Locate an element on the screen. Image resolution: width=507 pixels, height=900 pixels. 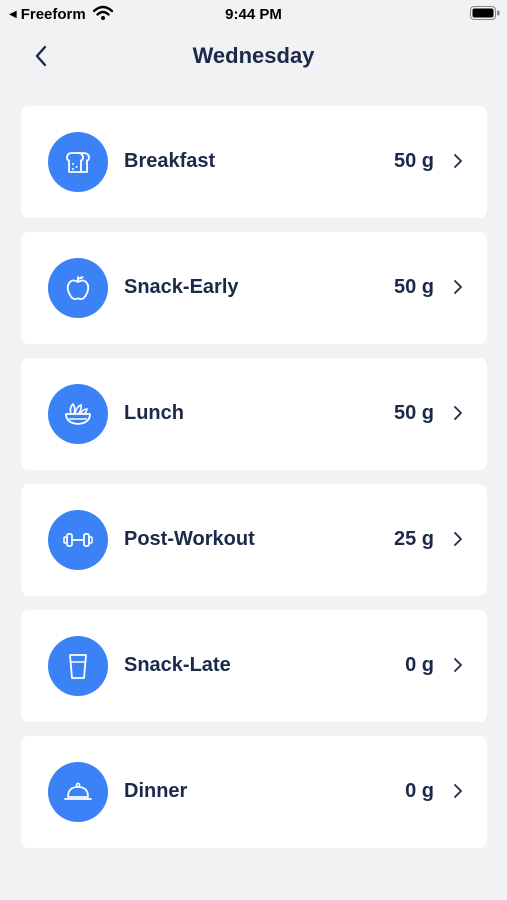
meal-name: Breakfast is located at coordinates (170, 161).